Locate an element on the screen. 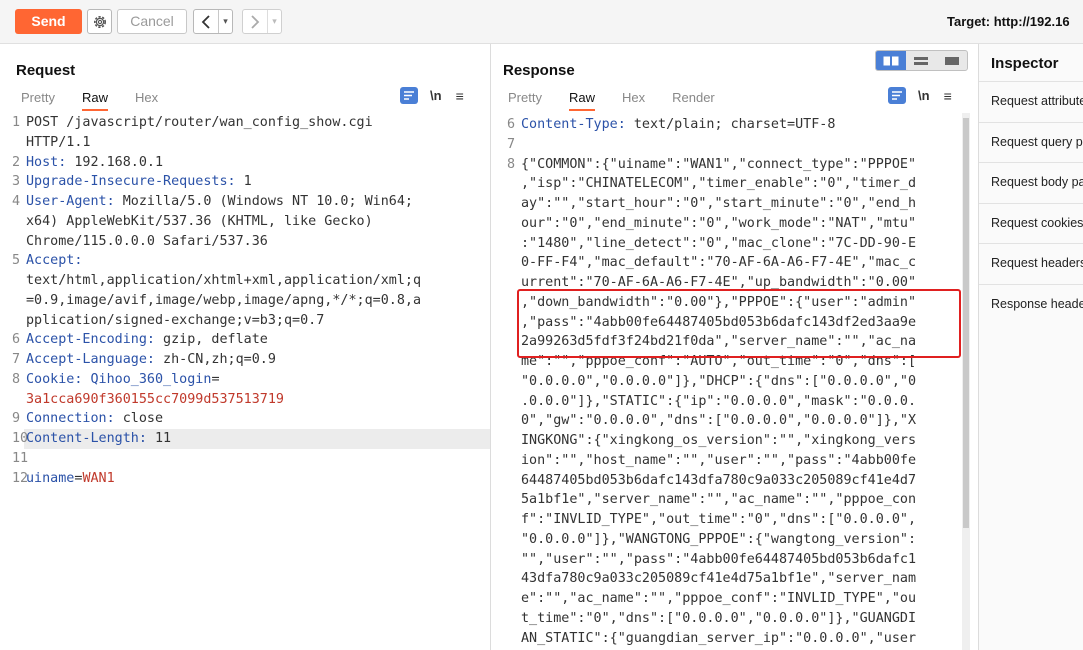 The width and height of the screenshot is (1083, 650). code-line: HTTP/1.1 is located at coordinates (58, 143).